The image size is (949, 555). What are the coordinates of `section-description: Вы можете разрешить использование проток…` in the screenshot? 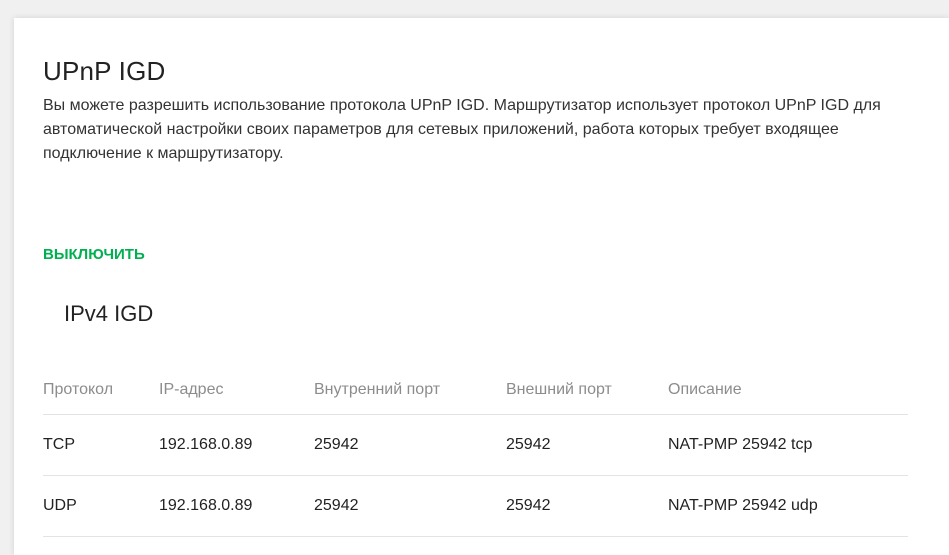 It's located at (462, 129).